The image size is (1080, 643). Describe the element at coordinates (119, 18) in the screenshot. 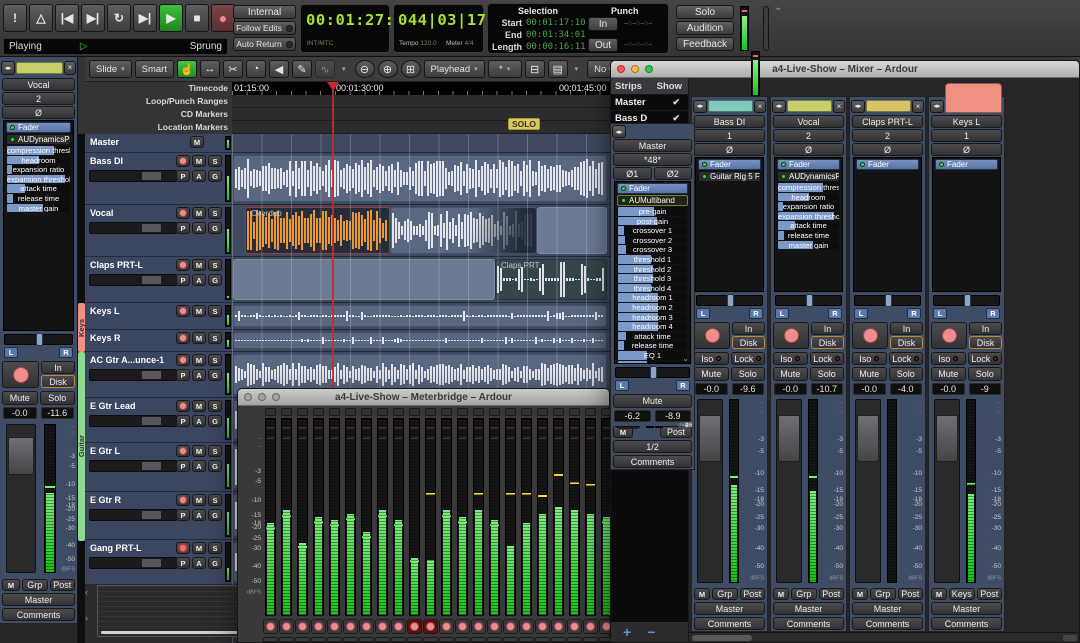

I see `loop-button: ↻` at that location.